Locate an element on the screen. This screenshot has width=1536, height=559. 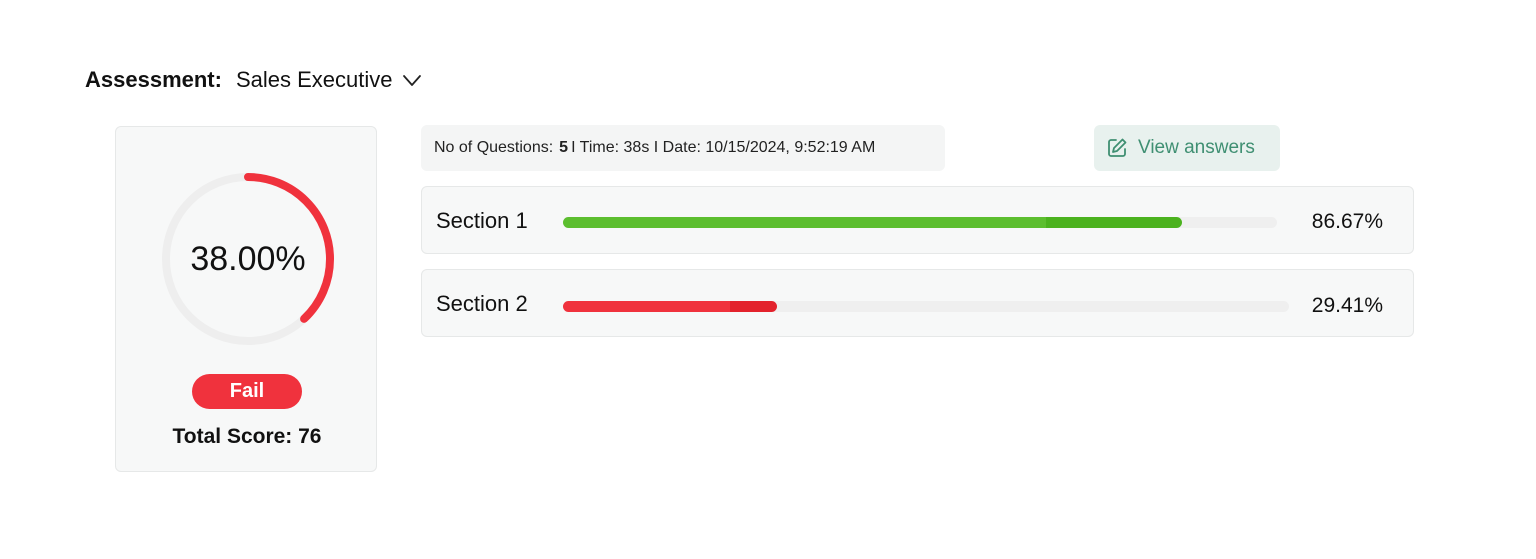
status-badge: Fail is located at coordinates (247, 391).